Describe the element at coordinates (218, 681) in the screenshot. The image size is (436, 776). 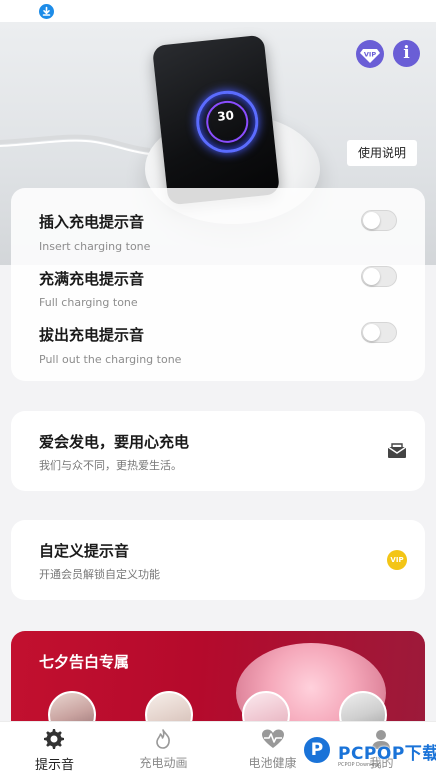
I see `qixi-promo-banner: 七夕告白专属` at that location.